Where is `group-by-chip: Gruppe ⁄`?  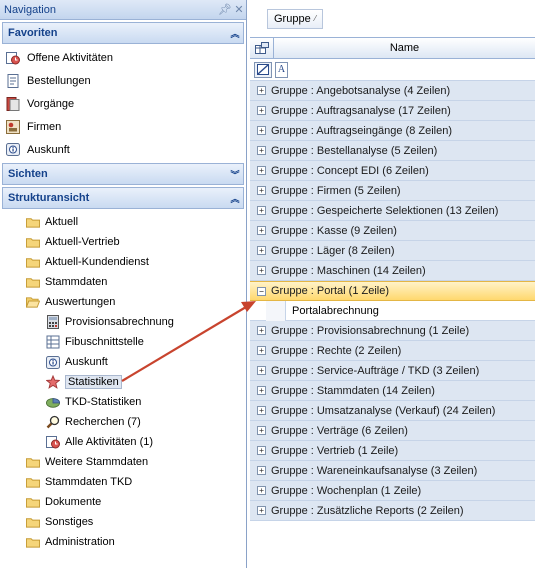 group-by-chip: Gruppe ⁄ is located at coordinates (295, 18).